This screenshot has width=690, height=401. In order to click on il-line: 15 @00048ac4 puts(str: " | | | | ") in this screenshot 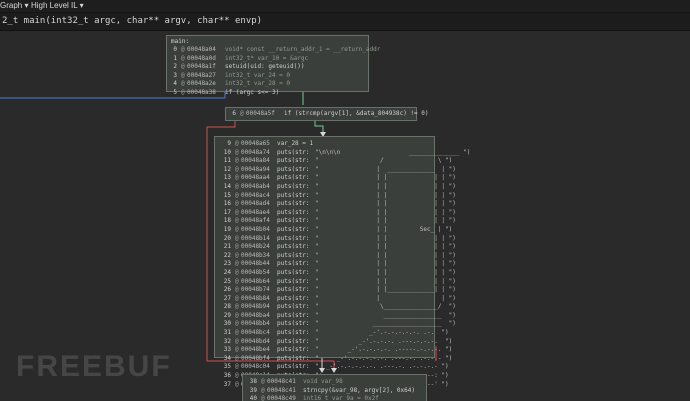, I will do `click(335, 196)`.